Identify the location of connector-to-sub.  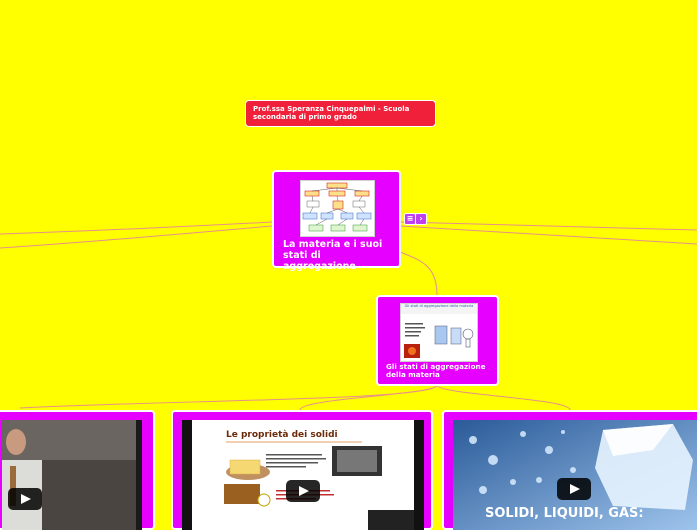
(418, 273).